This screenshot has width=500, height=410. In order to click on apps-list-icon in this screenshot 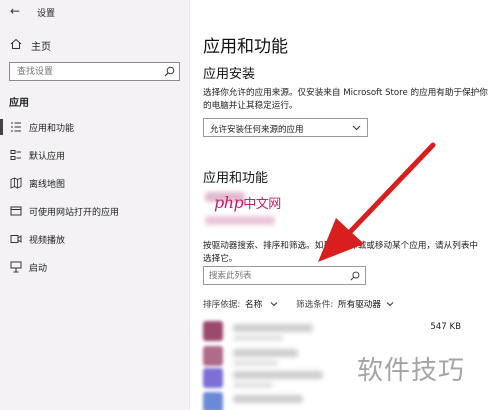, I will do `click(16, 127)`.